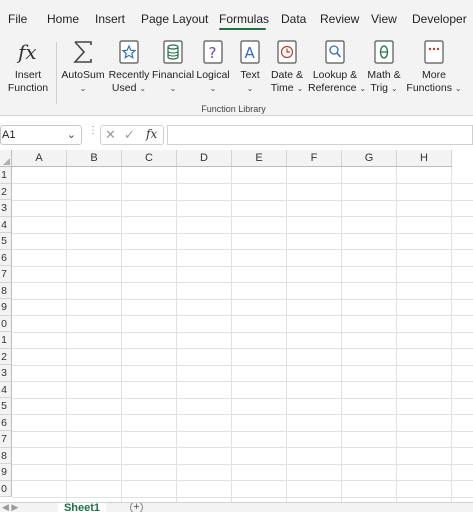  What do you see at coordinates (129, 135) in the screenshot?
I see `enter-icon: ✓` at bounding box center [129, 135].